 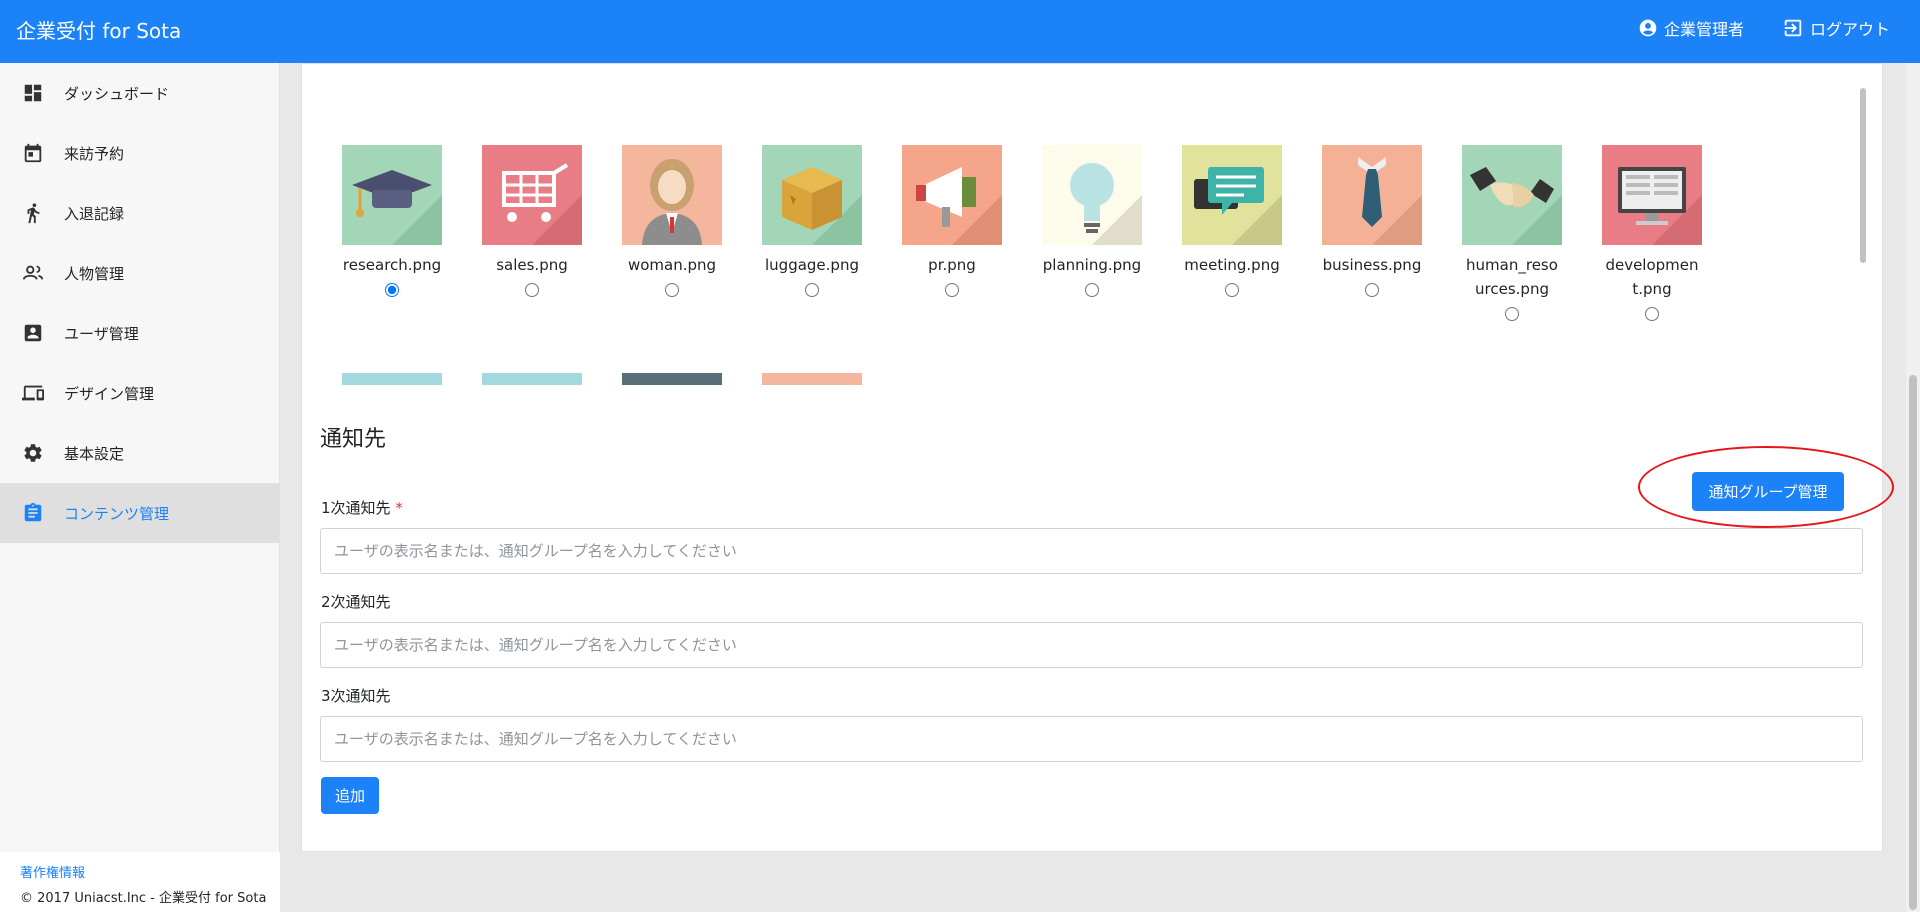 I want to click on luggage-thumbnail, so click(x=812, y=195).